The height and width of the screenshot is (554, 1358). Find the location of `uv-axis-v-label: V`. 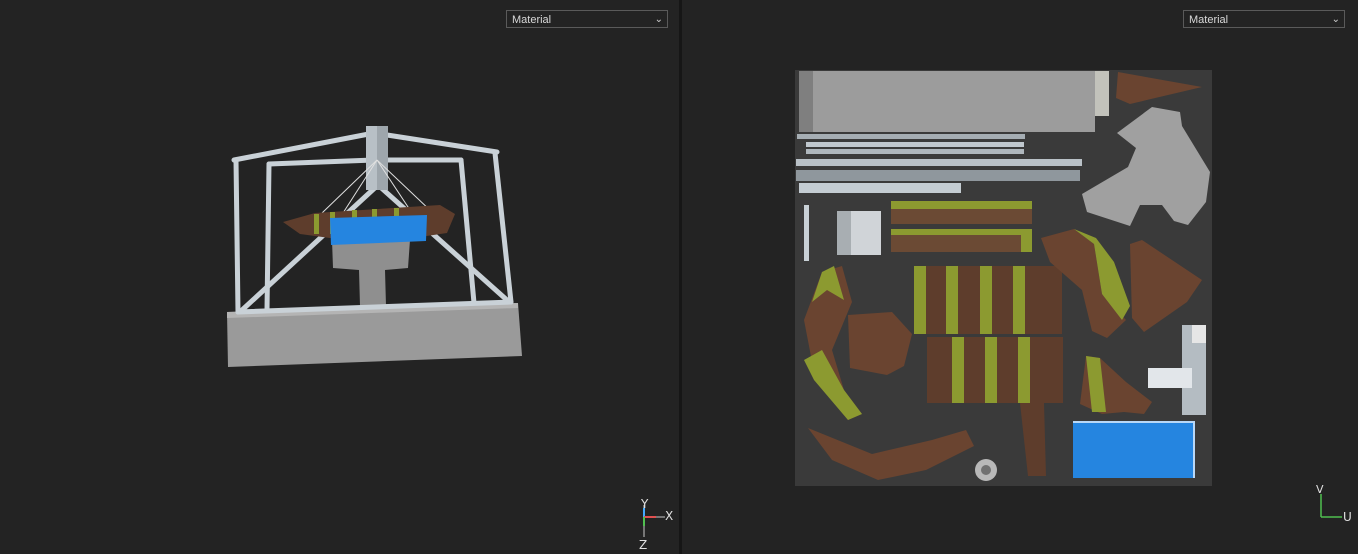

uv-axis-v-label: V is located at coordinates (1320, 489).